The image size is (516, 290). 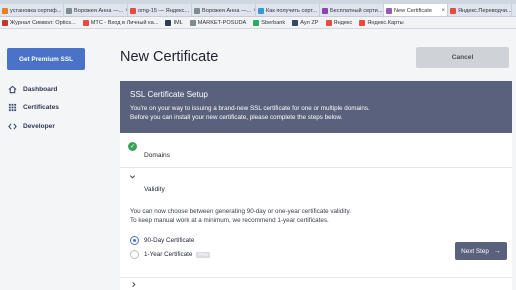 I want to click on get-premium-ssl-button: Get Premium SSL, so click(x=46, y=59).